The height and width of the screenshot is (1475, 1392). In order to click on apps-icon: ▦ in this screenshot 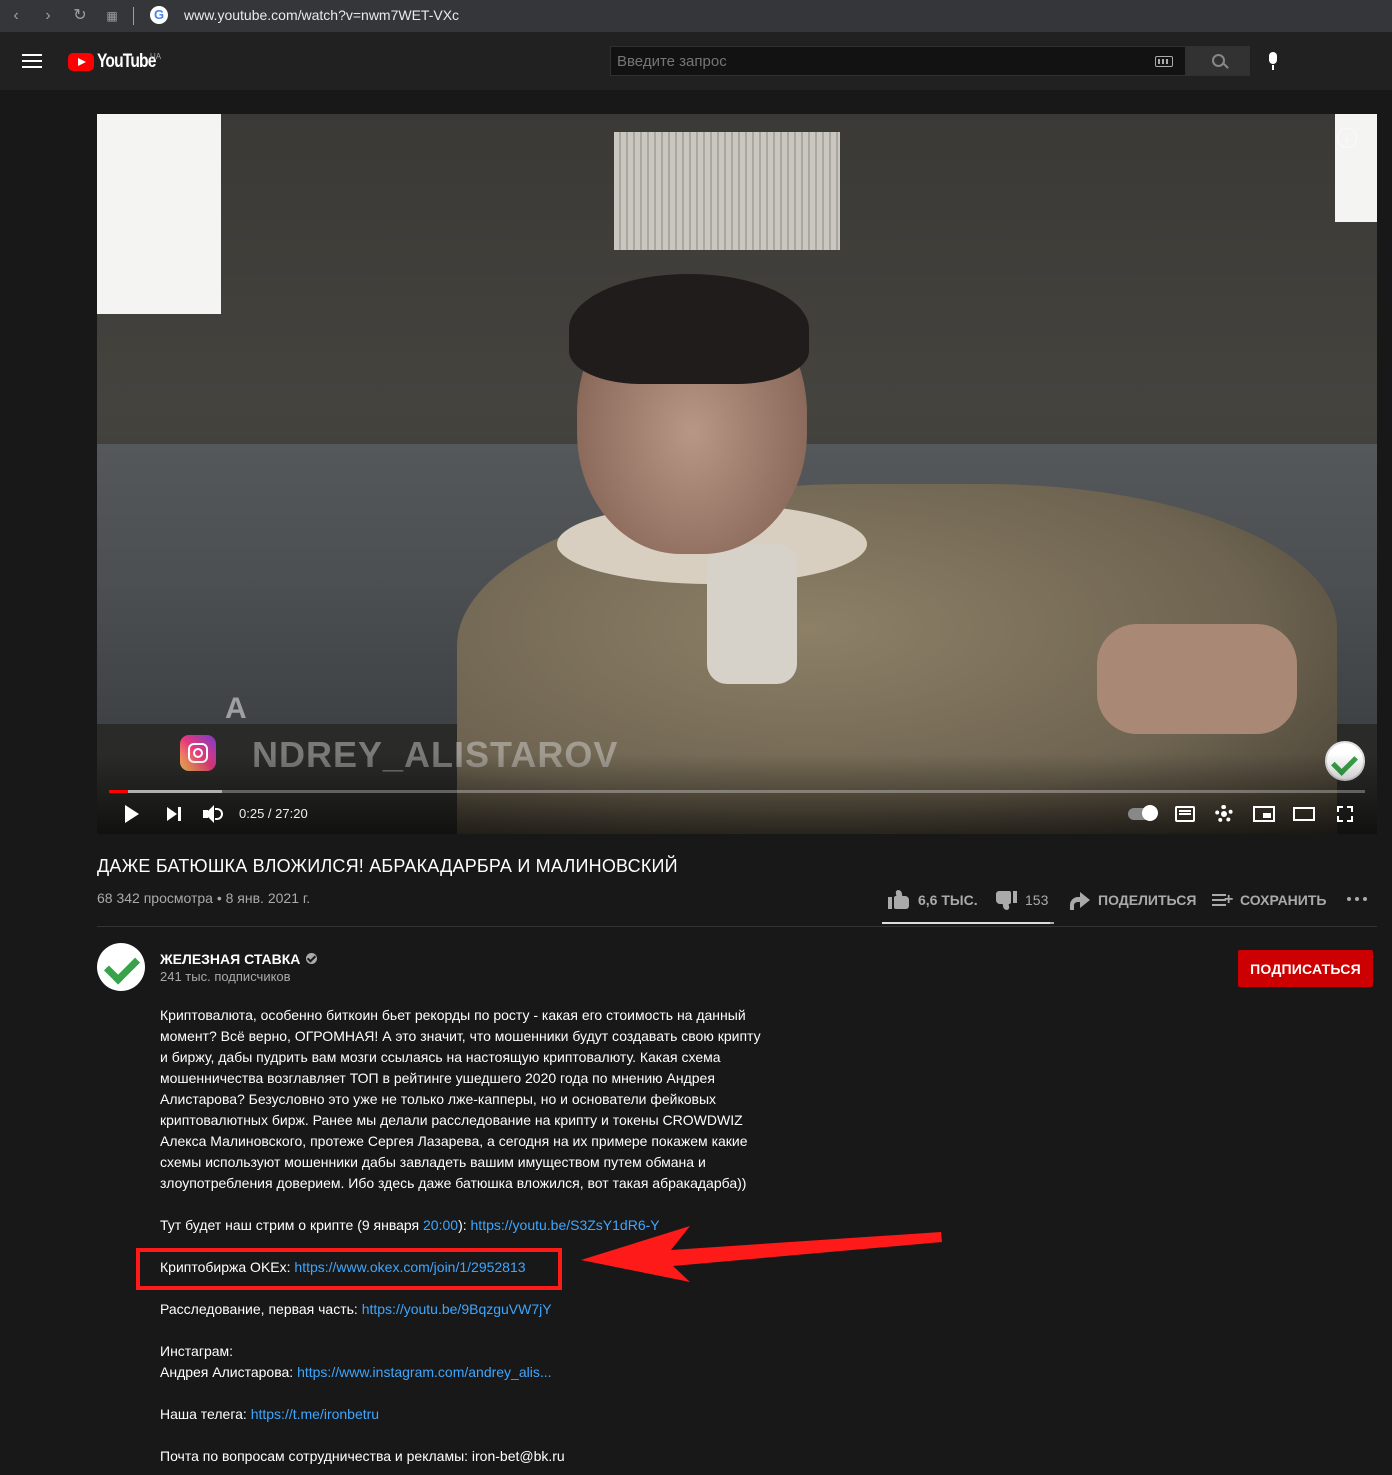, I will do `click(112, 16)`.